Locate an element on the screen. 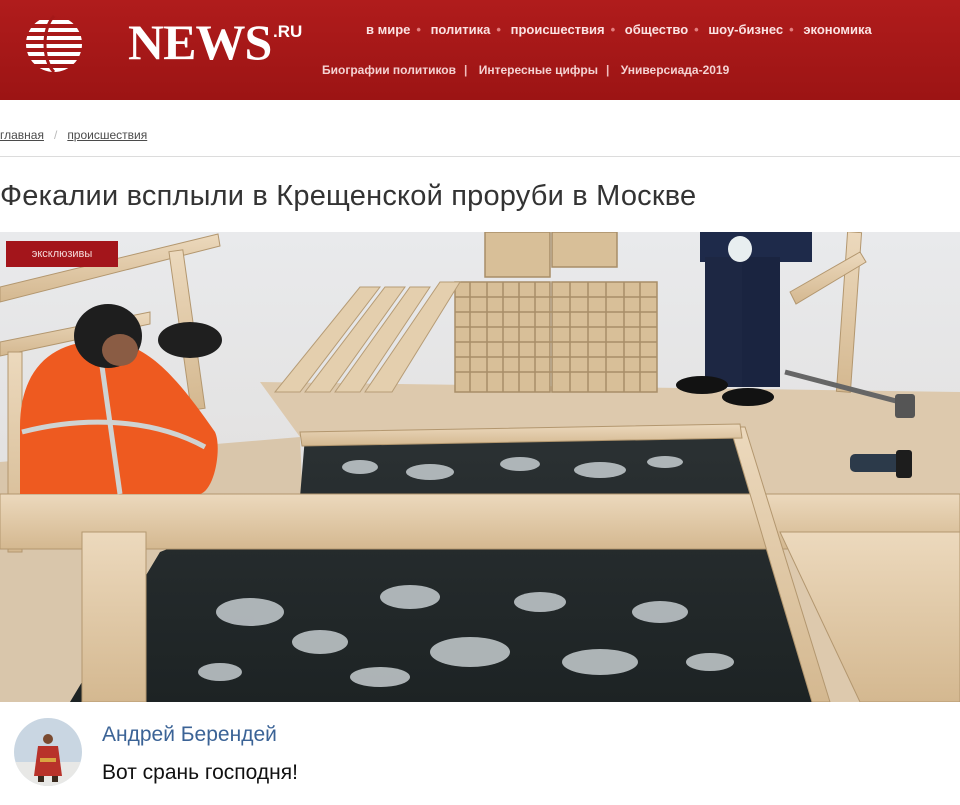 This screenshot has height=805, width=960. nav-item-society: общество is located at coordinates (656, 29).